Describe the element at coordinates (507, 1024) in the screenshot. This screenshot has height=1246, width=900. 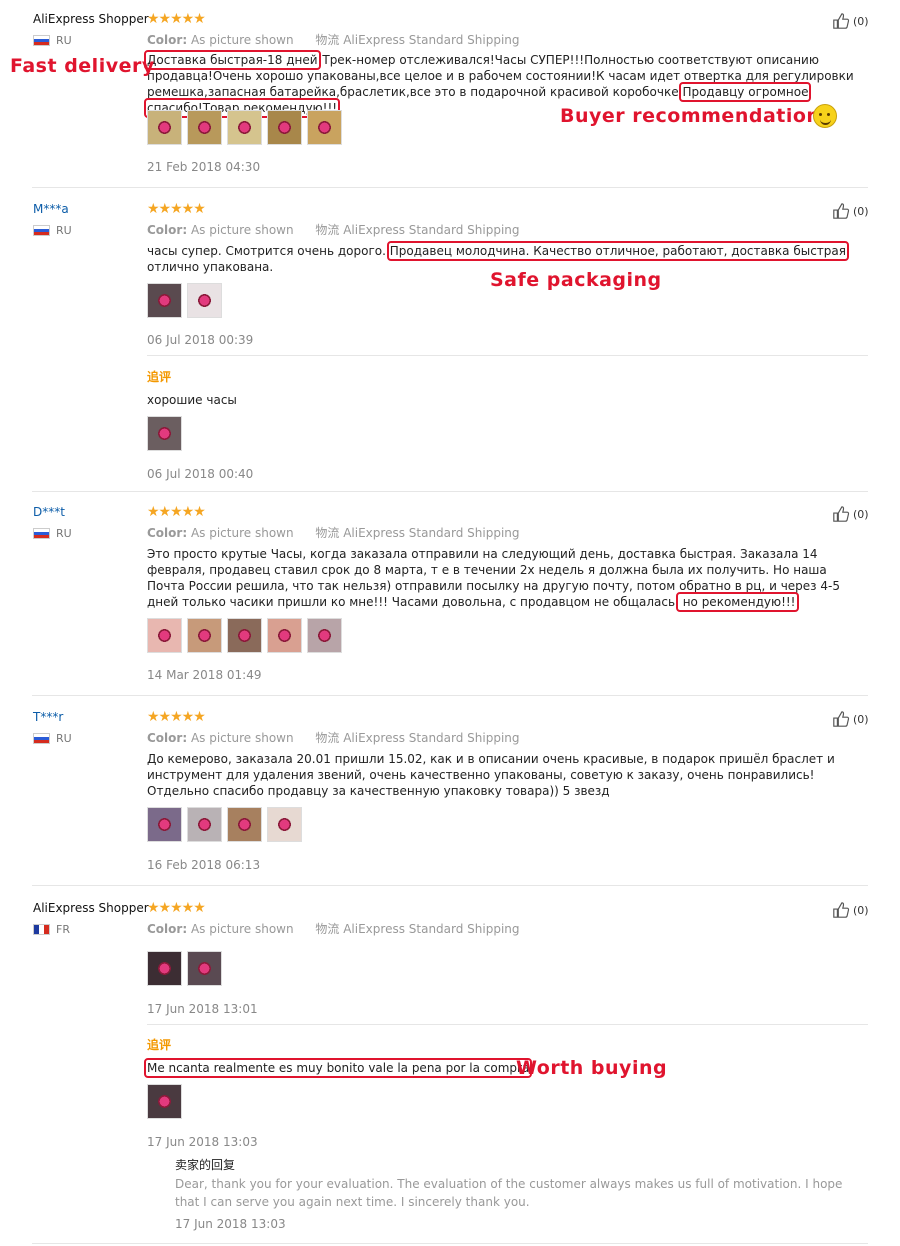
I see `additional-divider` at that location.